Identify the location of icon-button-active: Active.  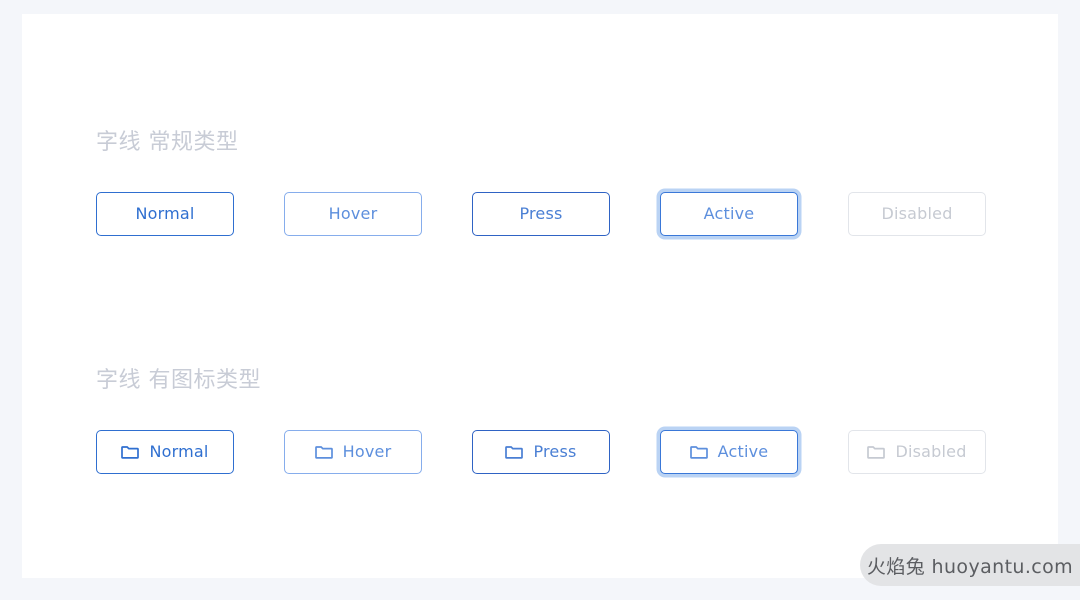
(729, 452).